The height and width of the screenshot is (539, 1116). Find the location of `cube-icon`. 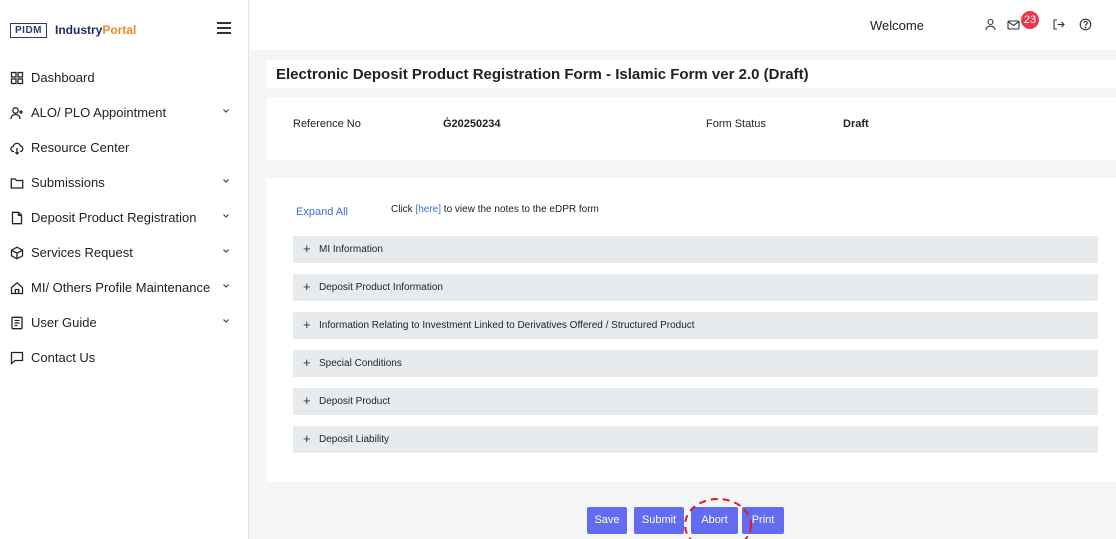

cube-icon is located at coordinates (17, 252).